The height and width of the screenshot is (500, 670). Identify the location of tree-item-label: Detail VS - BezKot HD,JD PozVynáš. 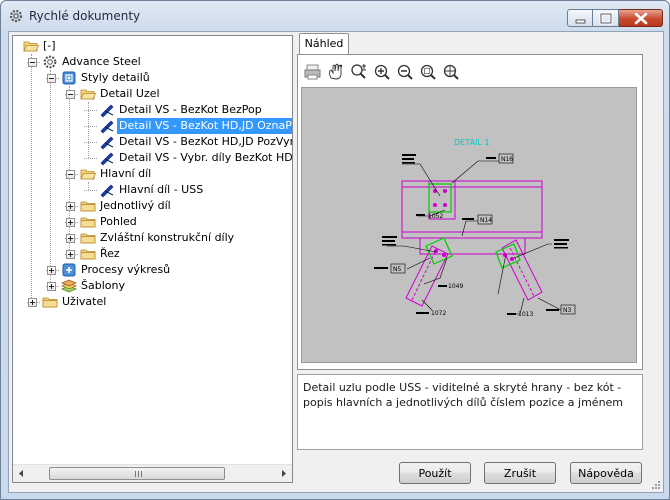
(205, 141).